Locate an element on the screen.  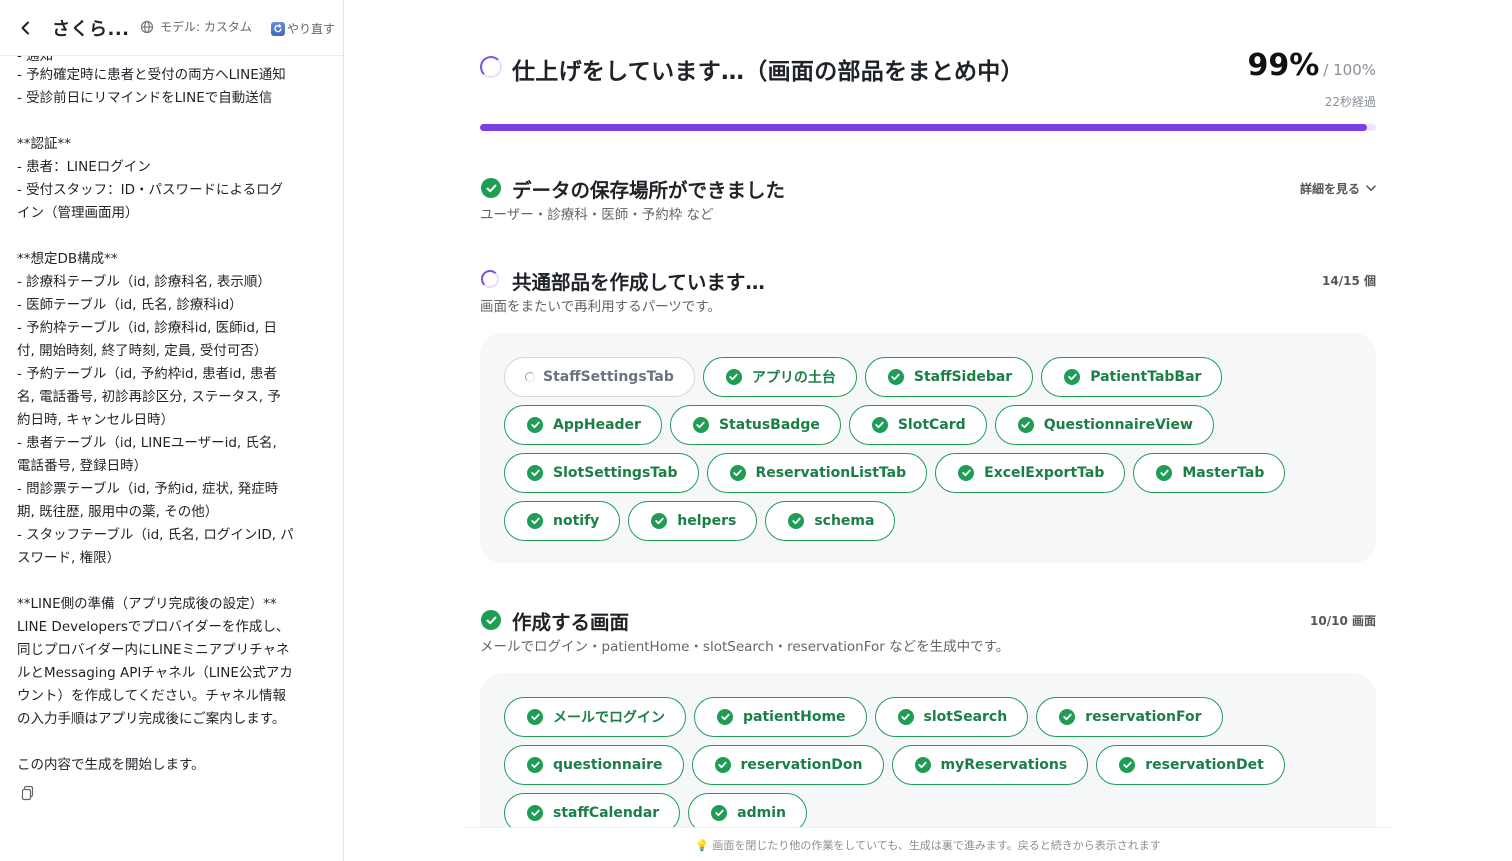
chip-in-progress: StaffSettingsTab is located at coordinates (599, 377).